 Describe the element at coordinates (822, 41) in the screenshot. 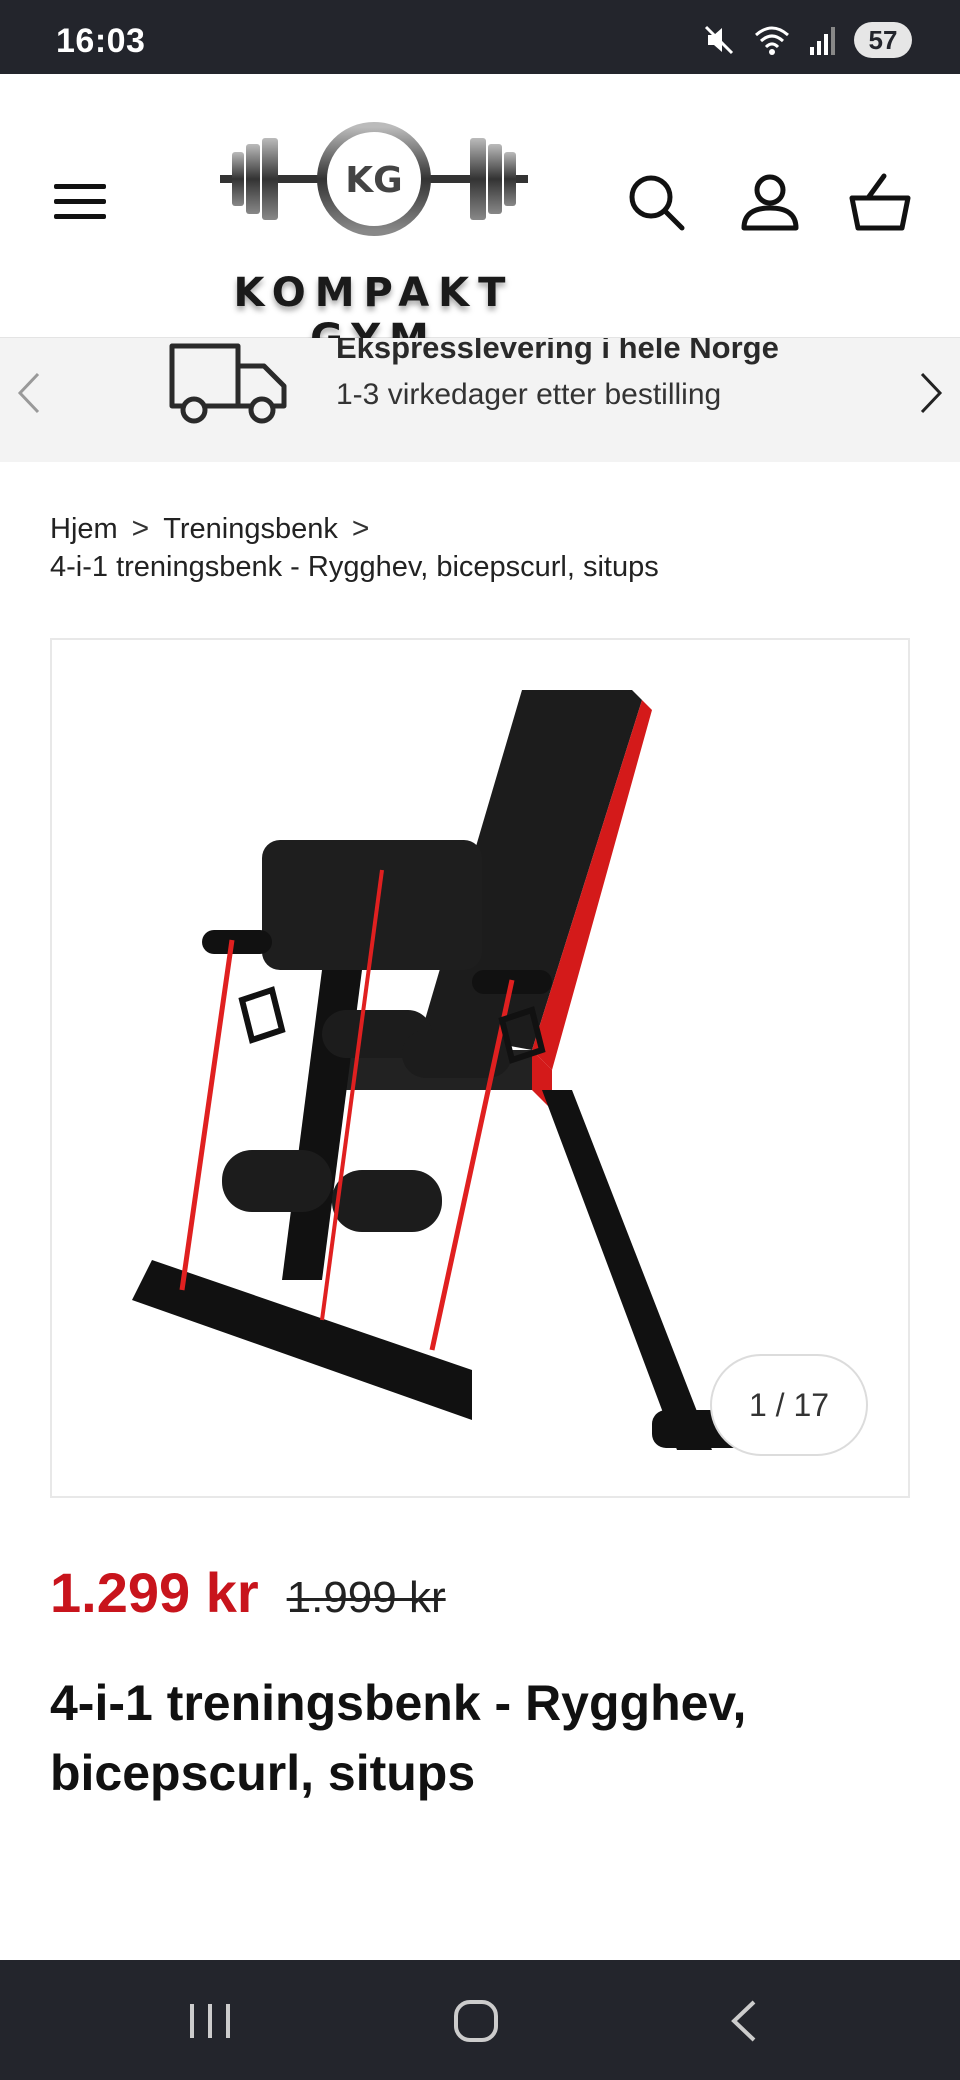

I see `signal-icon` at that location.